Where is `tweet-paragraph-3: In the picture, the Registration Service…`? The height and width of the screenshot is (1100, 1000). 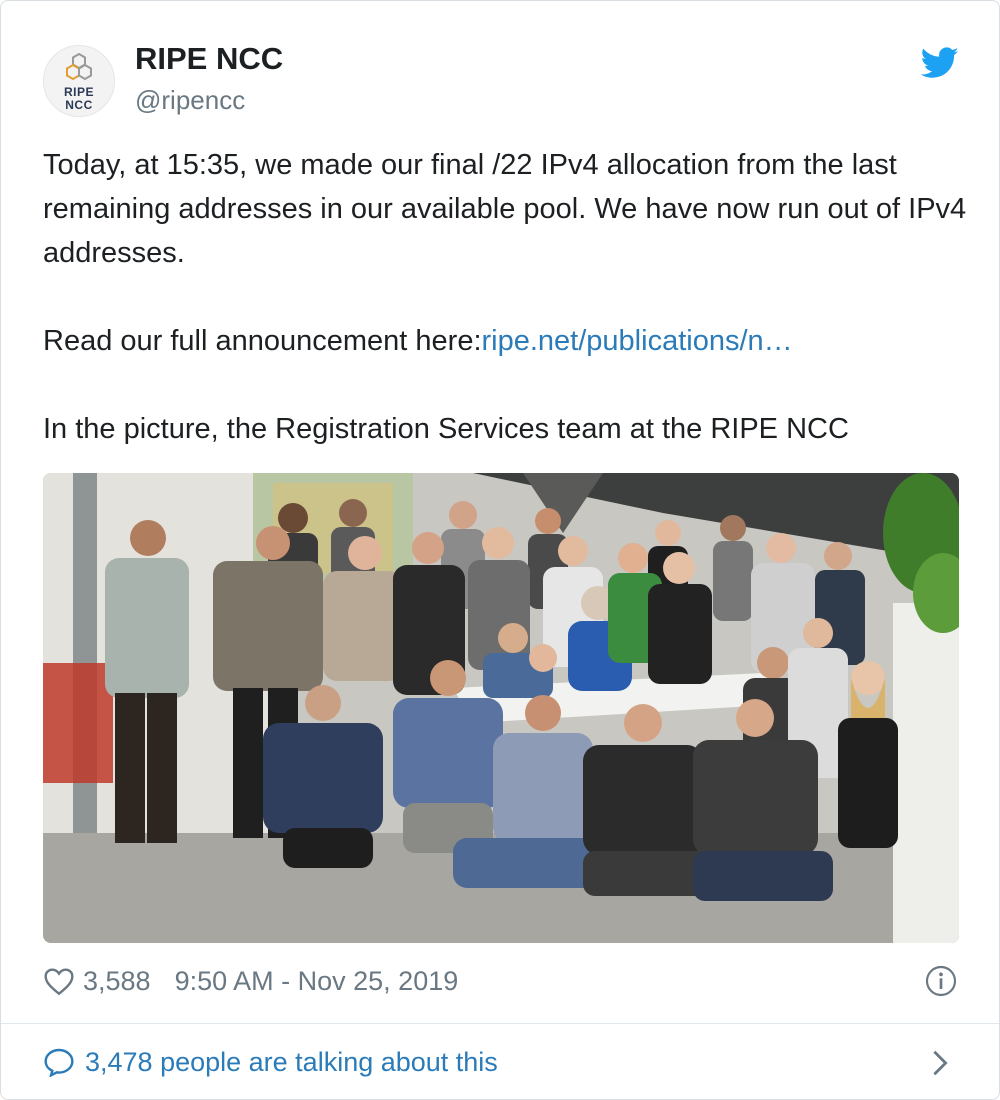 tweet-paragraph-3: In the picture, the Registration Service… is located at coordinates (446, 429).